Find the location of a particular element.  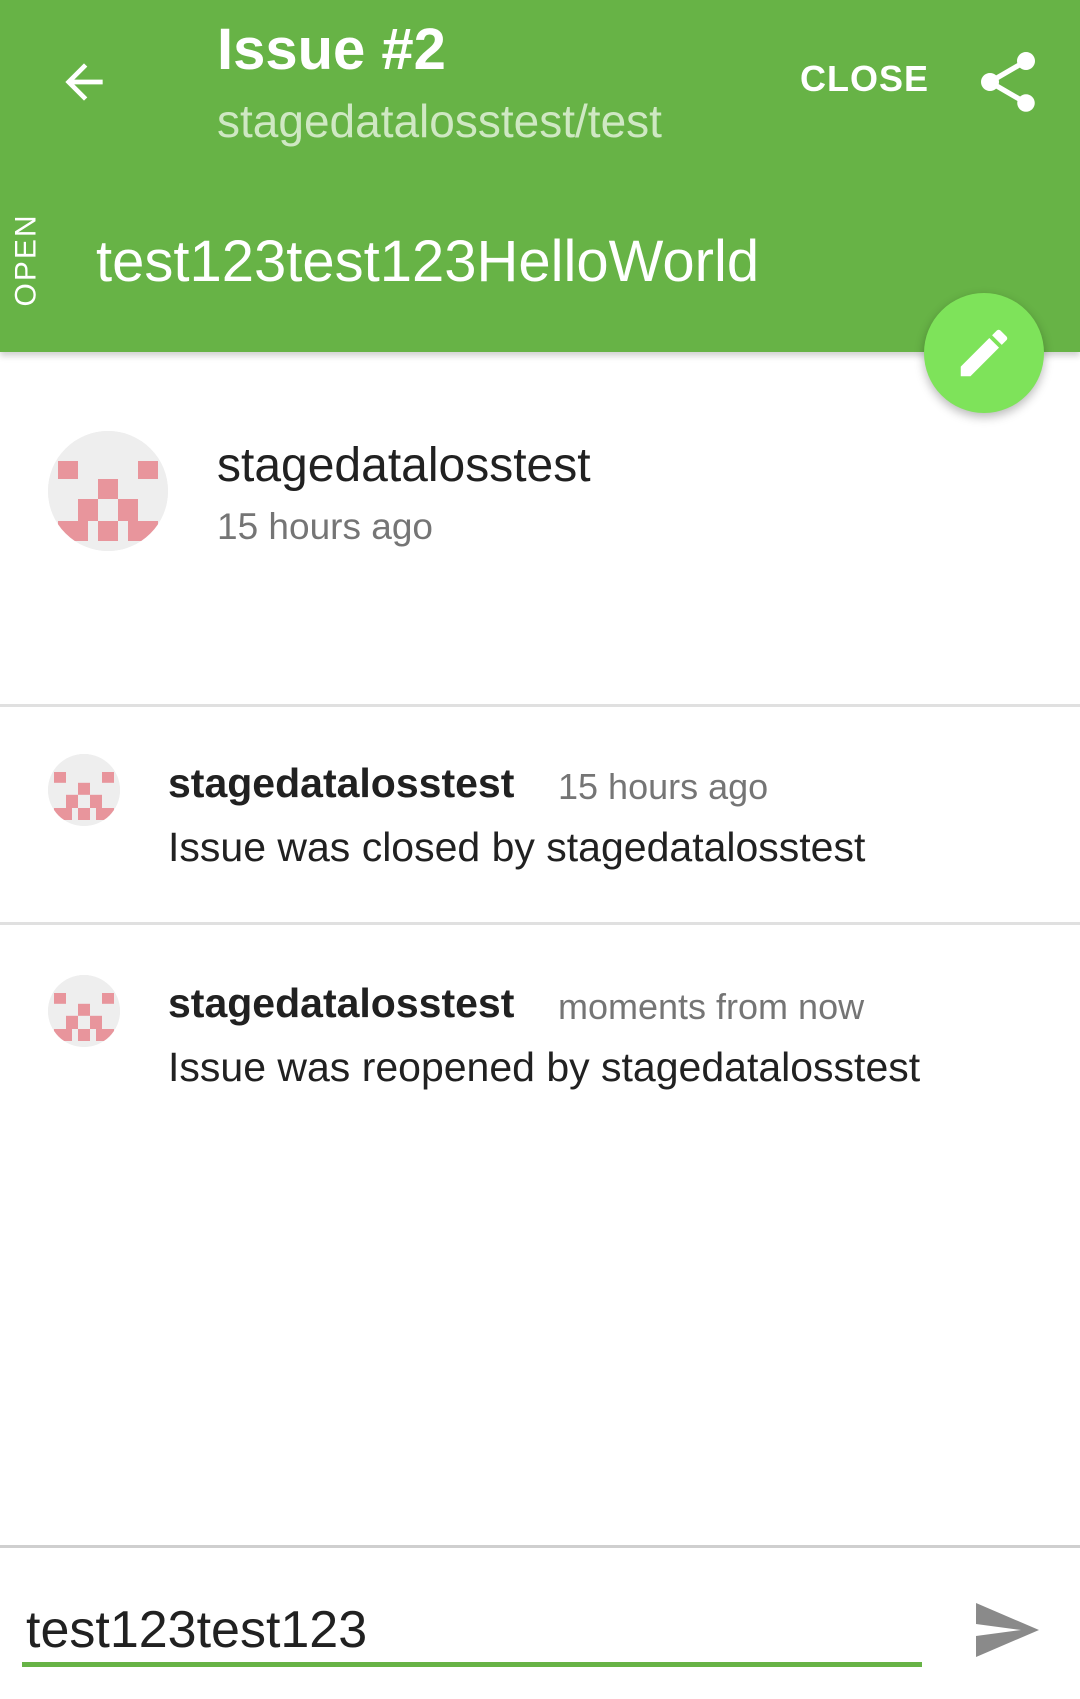

event-description: Issue was closed by stagedatalosstest is located at coordinates (517, 847).